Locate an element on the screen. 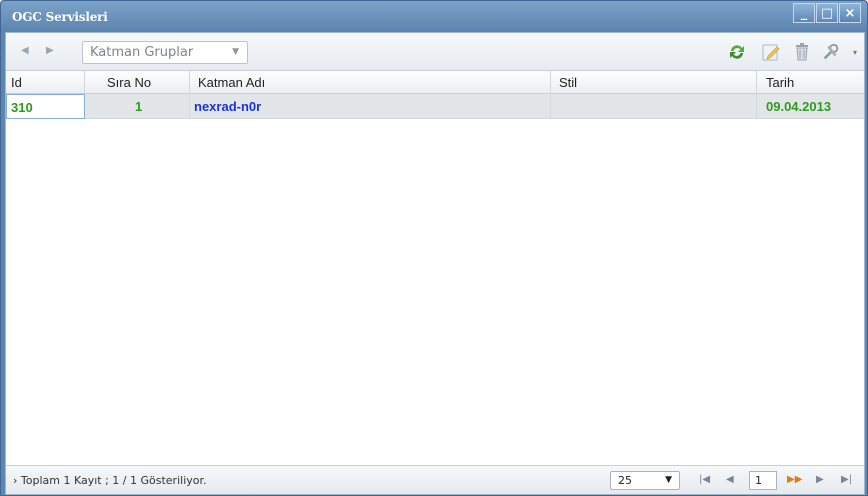  grid-header: Id Sıra No Katman Adı Stil Tarih is located at coordinates (435, 82).